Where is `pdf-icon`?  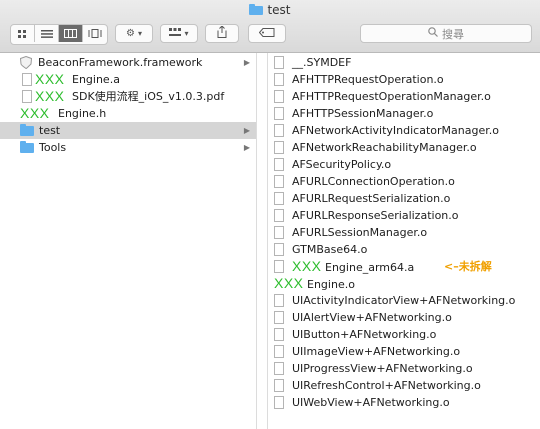
pdf-icon is located at coordinates (27, 96).